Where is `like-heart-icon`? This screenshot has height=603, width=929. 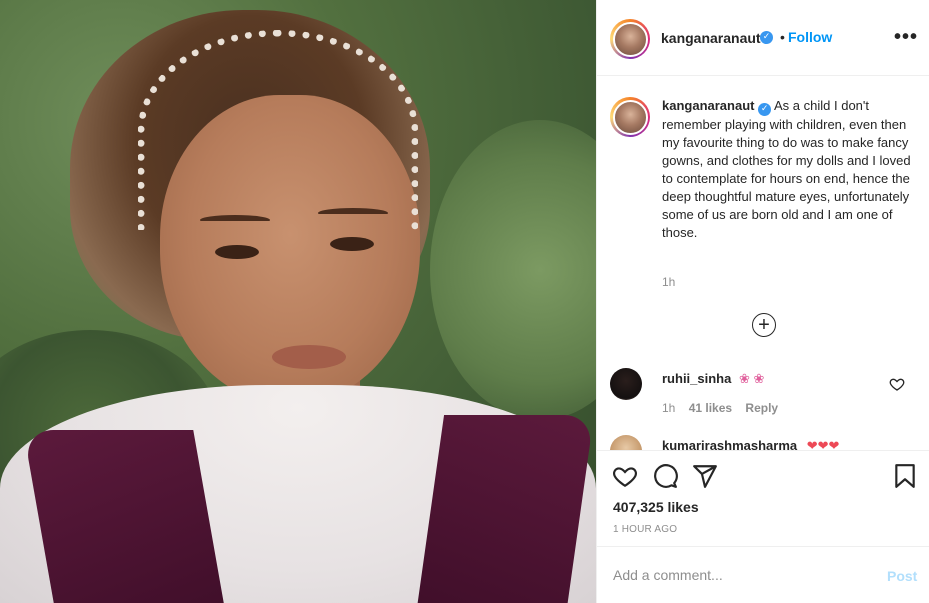
like-heart-icon is located at coordinates (625, 476).